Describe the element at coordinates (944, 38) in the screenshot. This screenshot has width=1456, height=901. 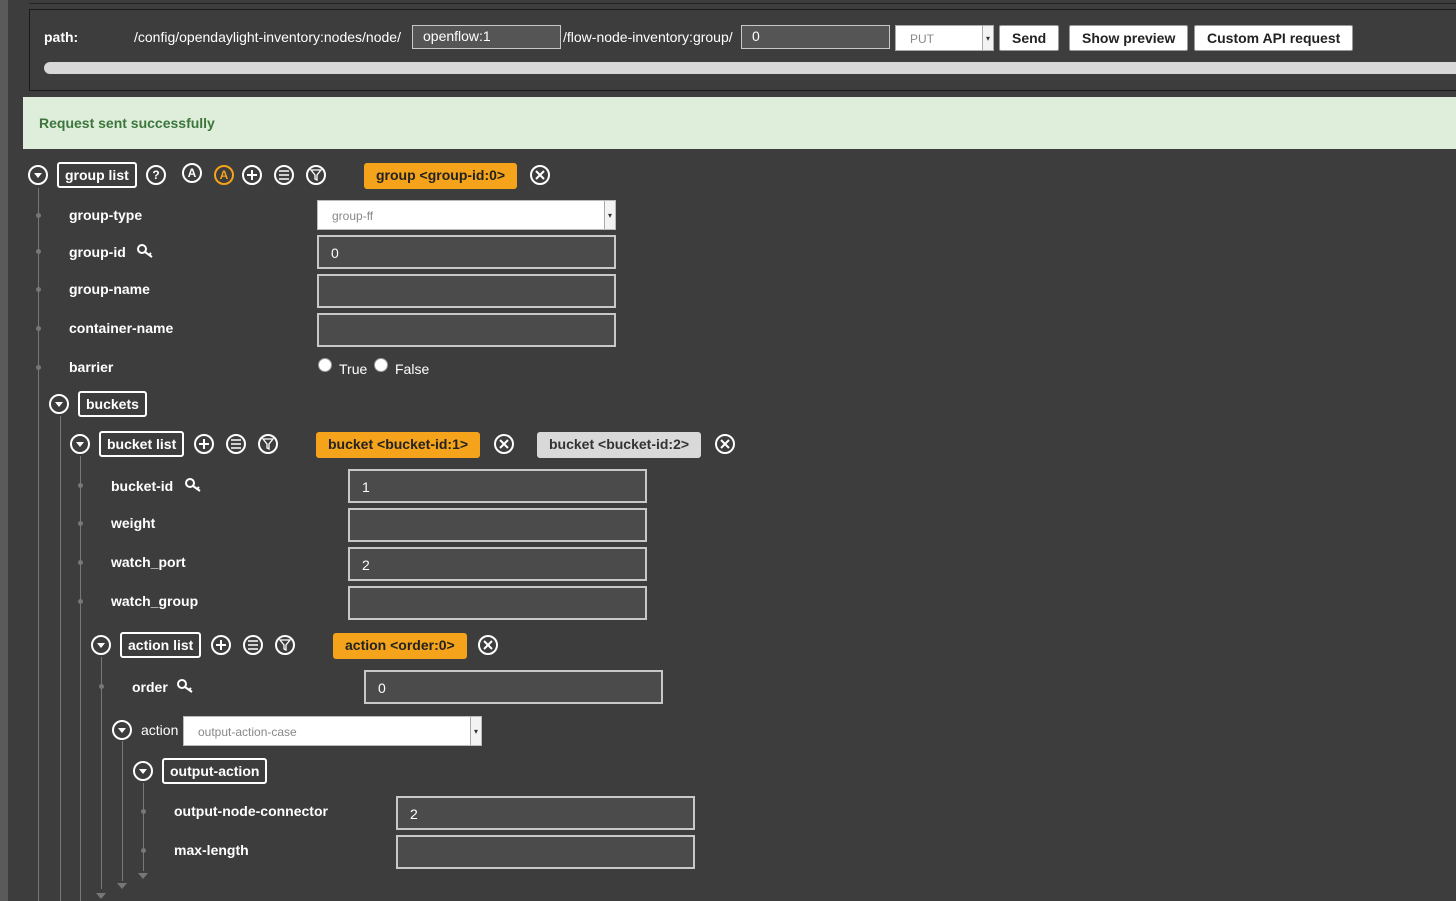
I see `method-select: PUT ▾` at that location.